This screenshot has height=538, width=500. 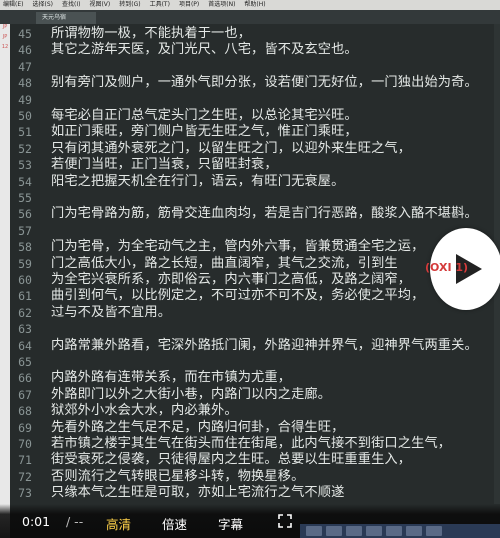 I want to click on menu-item: 编辑(E), so click(x=13, y=5).